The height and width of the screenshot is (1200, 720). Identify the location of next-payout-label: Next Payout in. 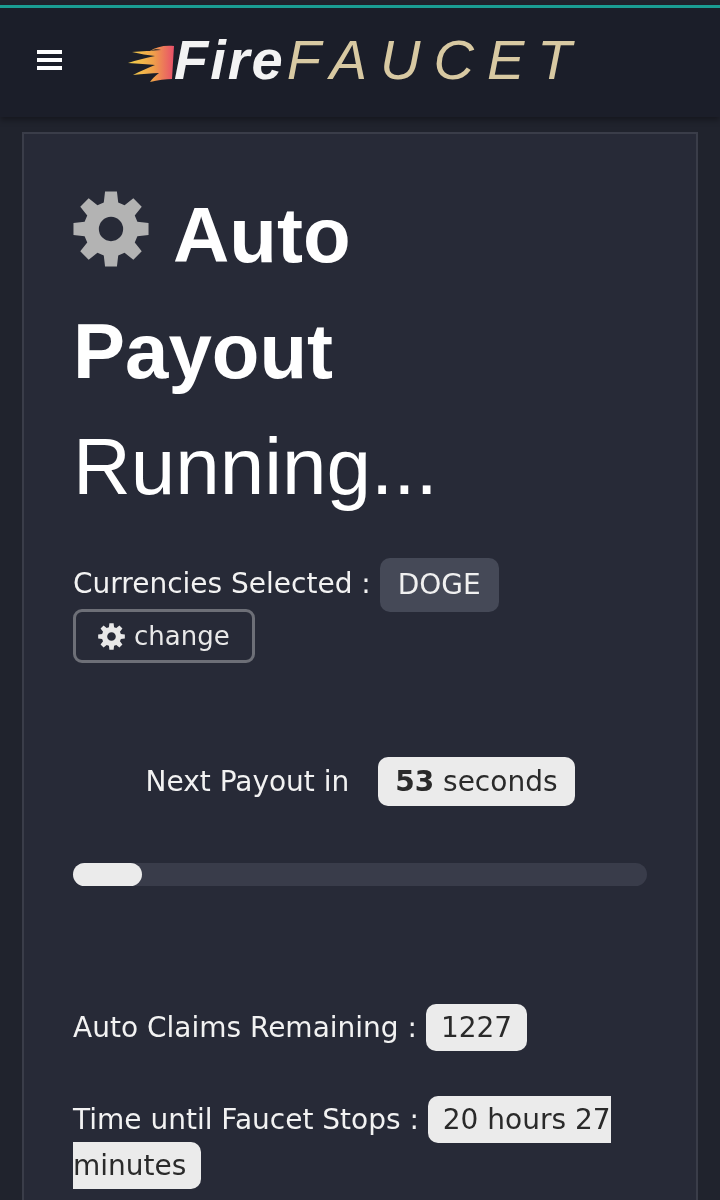
(247, 781).